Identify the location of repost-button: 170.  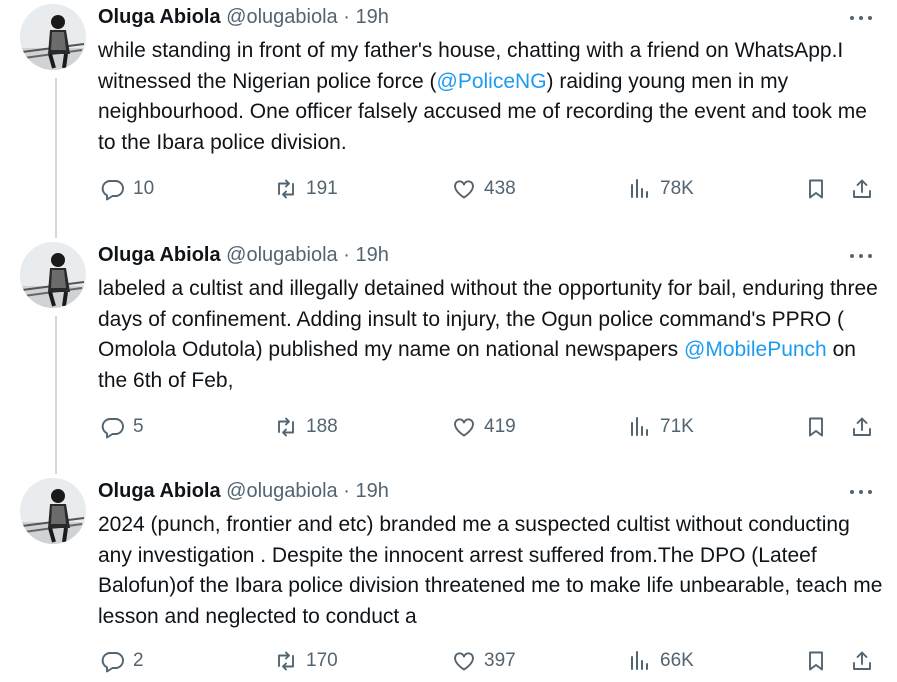
(306, 661).